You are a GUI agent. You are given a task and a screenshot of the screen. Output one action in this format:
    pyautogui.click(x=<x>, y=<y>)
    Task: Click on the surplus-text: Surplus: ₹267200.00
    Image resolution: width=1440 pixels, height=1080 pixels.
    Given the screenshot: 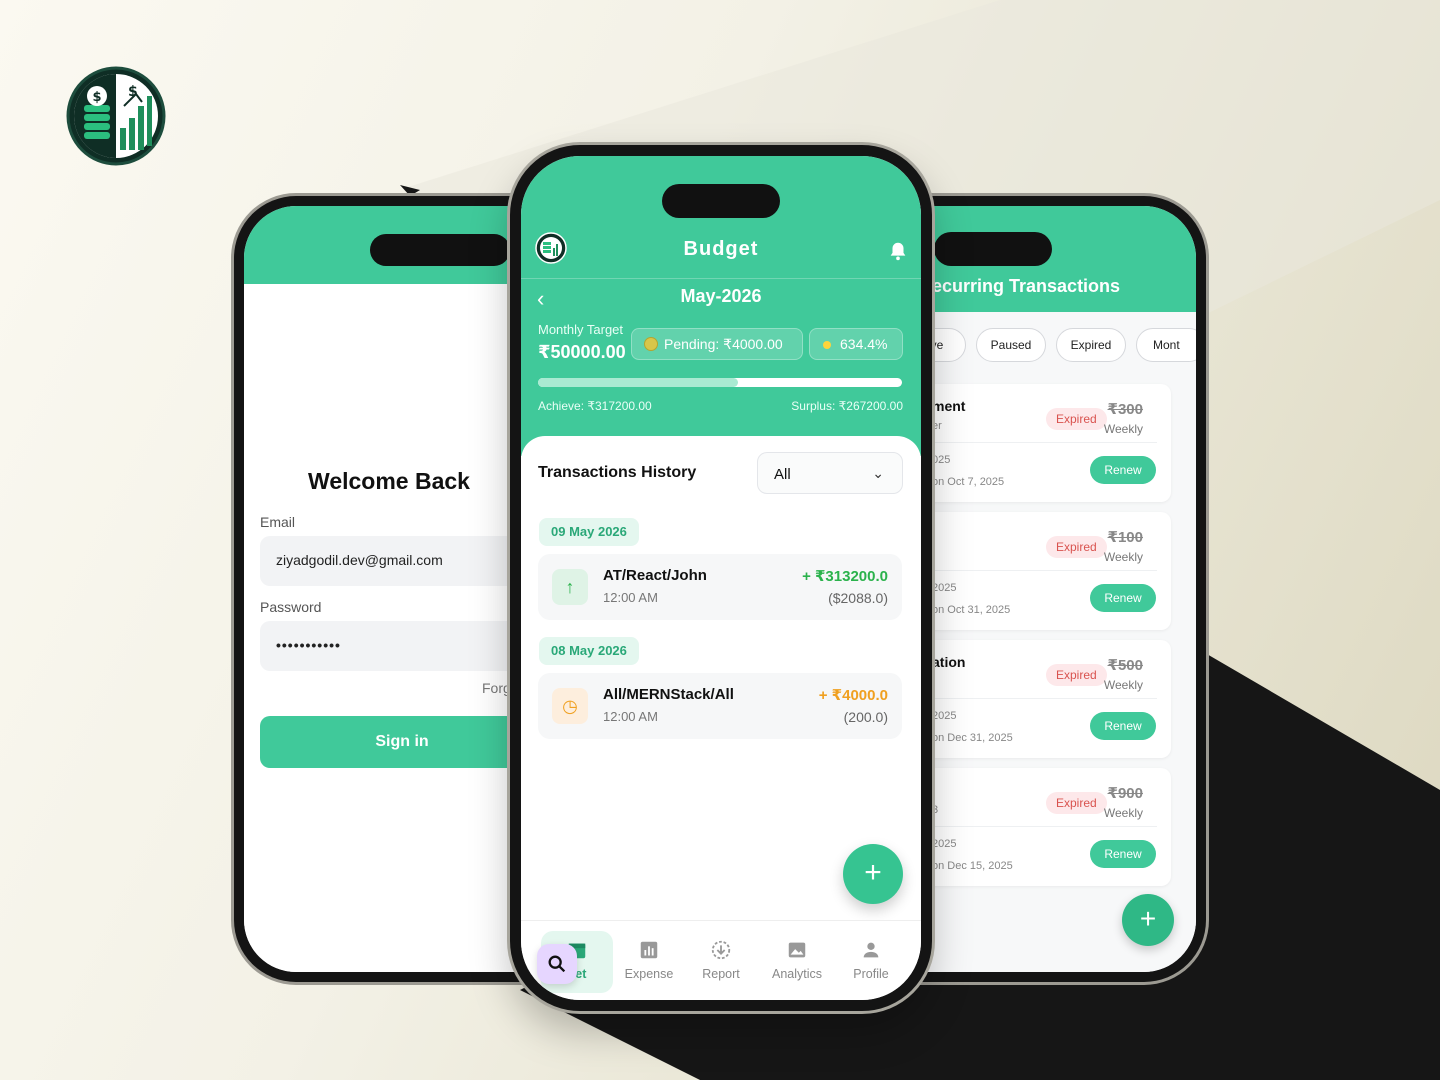 What is the action you would take?
    pyautogui.click(x=847, y=406)
    